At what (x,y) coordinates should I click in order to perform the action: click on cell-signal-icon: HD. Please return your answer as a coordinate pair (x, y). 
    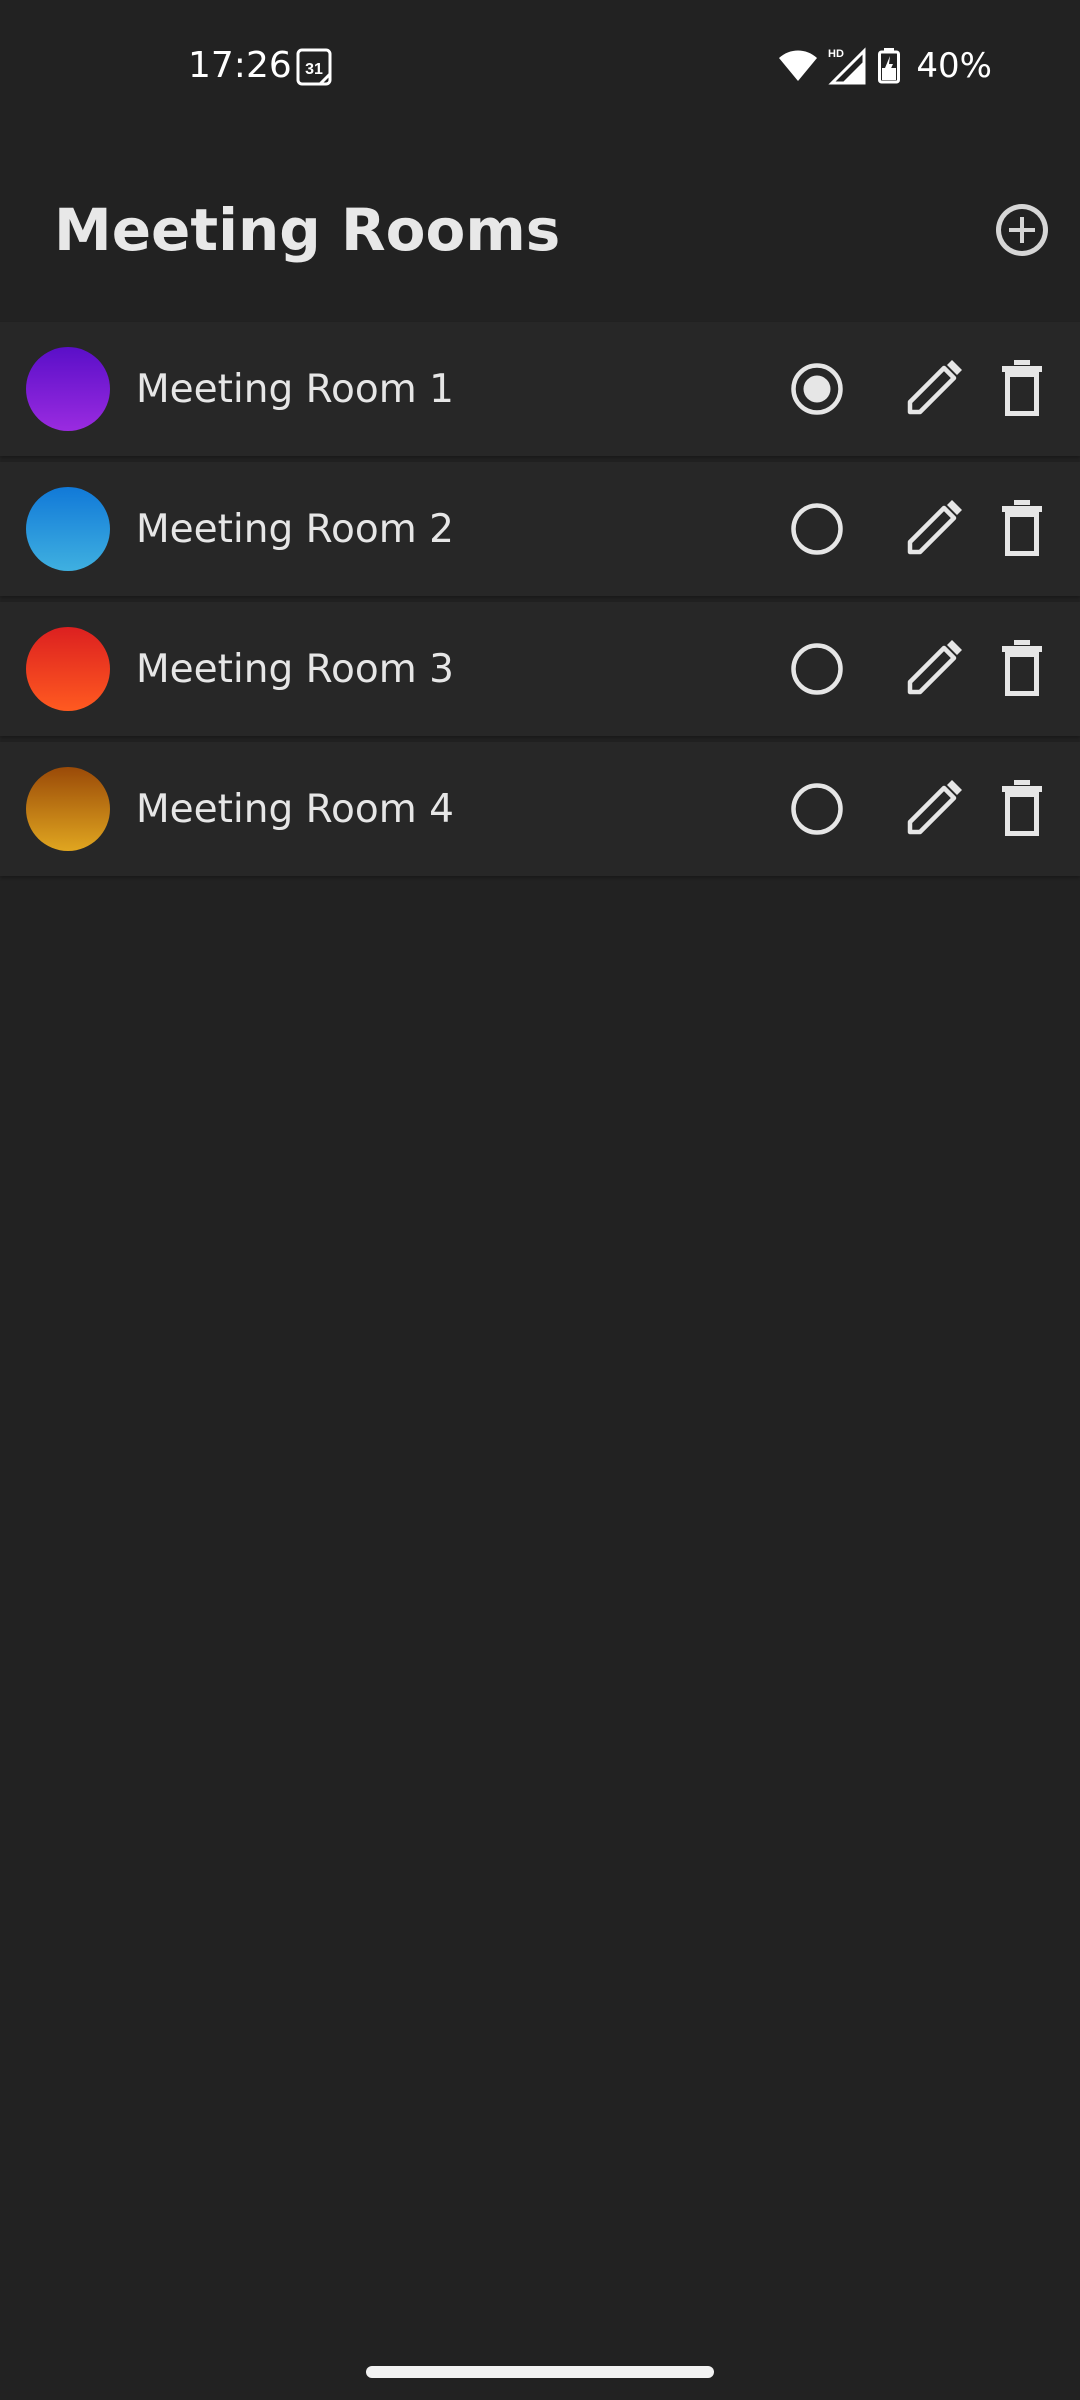
    Looking at the image, I should click on (847, 66).